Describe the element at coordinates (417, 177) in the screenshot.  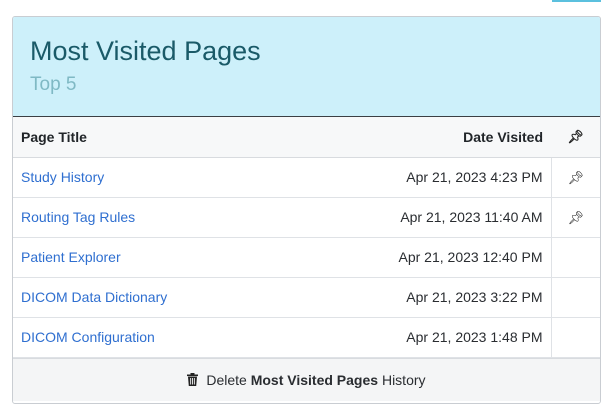
I see `date-visited-cell: Apr 21, 2023 4:23 PM` at that location.